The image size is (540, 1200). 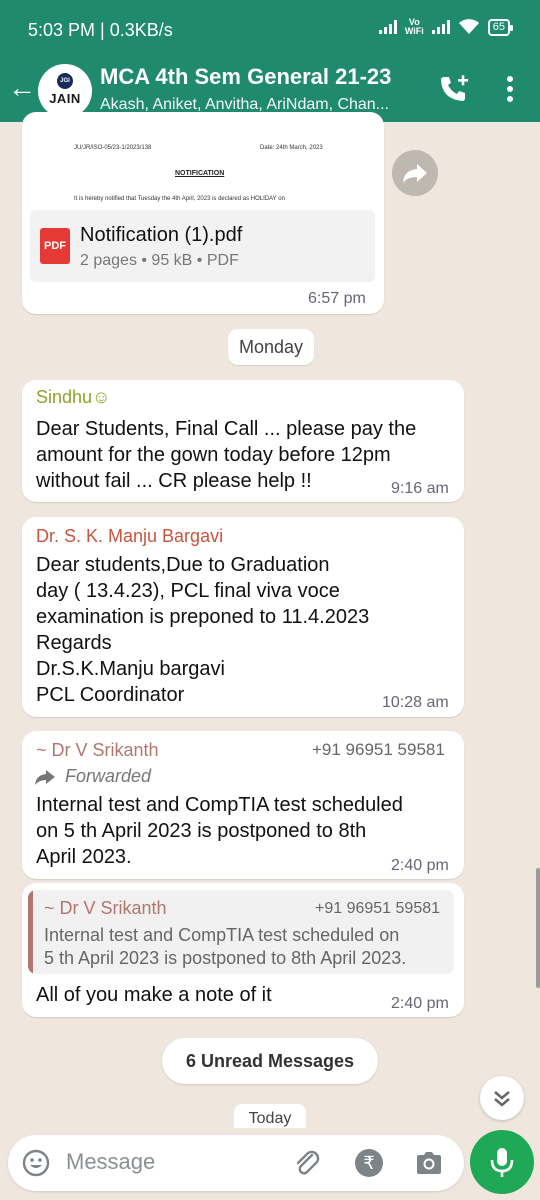 What do you see at coordinates (110, 1162) in the screenshot?
I see `message-input: Message` at bounding box center [110, 1162].